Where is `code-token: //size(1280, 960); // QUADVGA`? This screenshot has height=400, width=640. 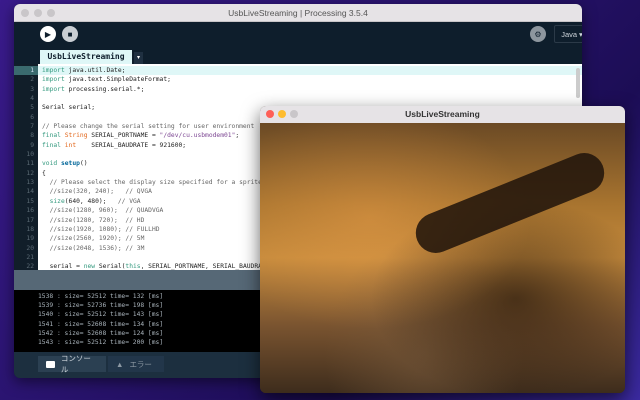 code-token: //size(1280, 960); // QUADVGA is located at coordinates (103, 211).